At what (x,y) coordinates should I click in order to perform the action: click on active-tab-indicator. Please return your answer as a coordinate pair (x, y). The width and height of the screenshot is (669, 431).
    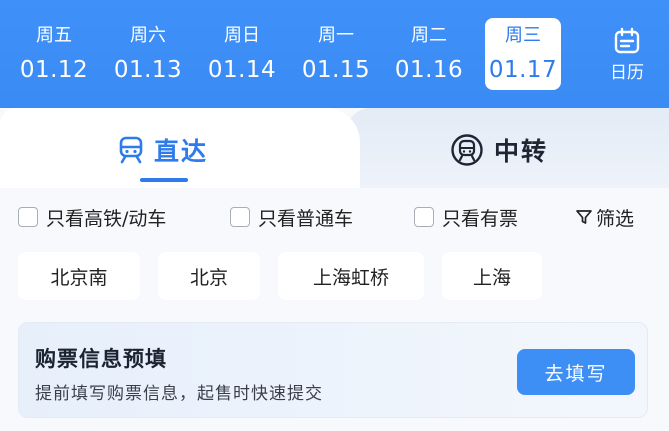
    Looking at the image, I should click on (164, 180).